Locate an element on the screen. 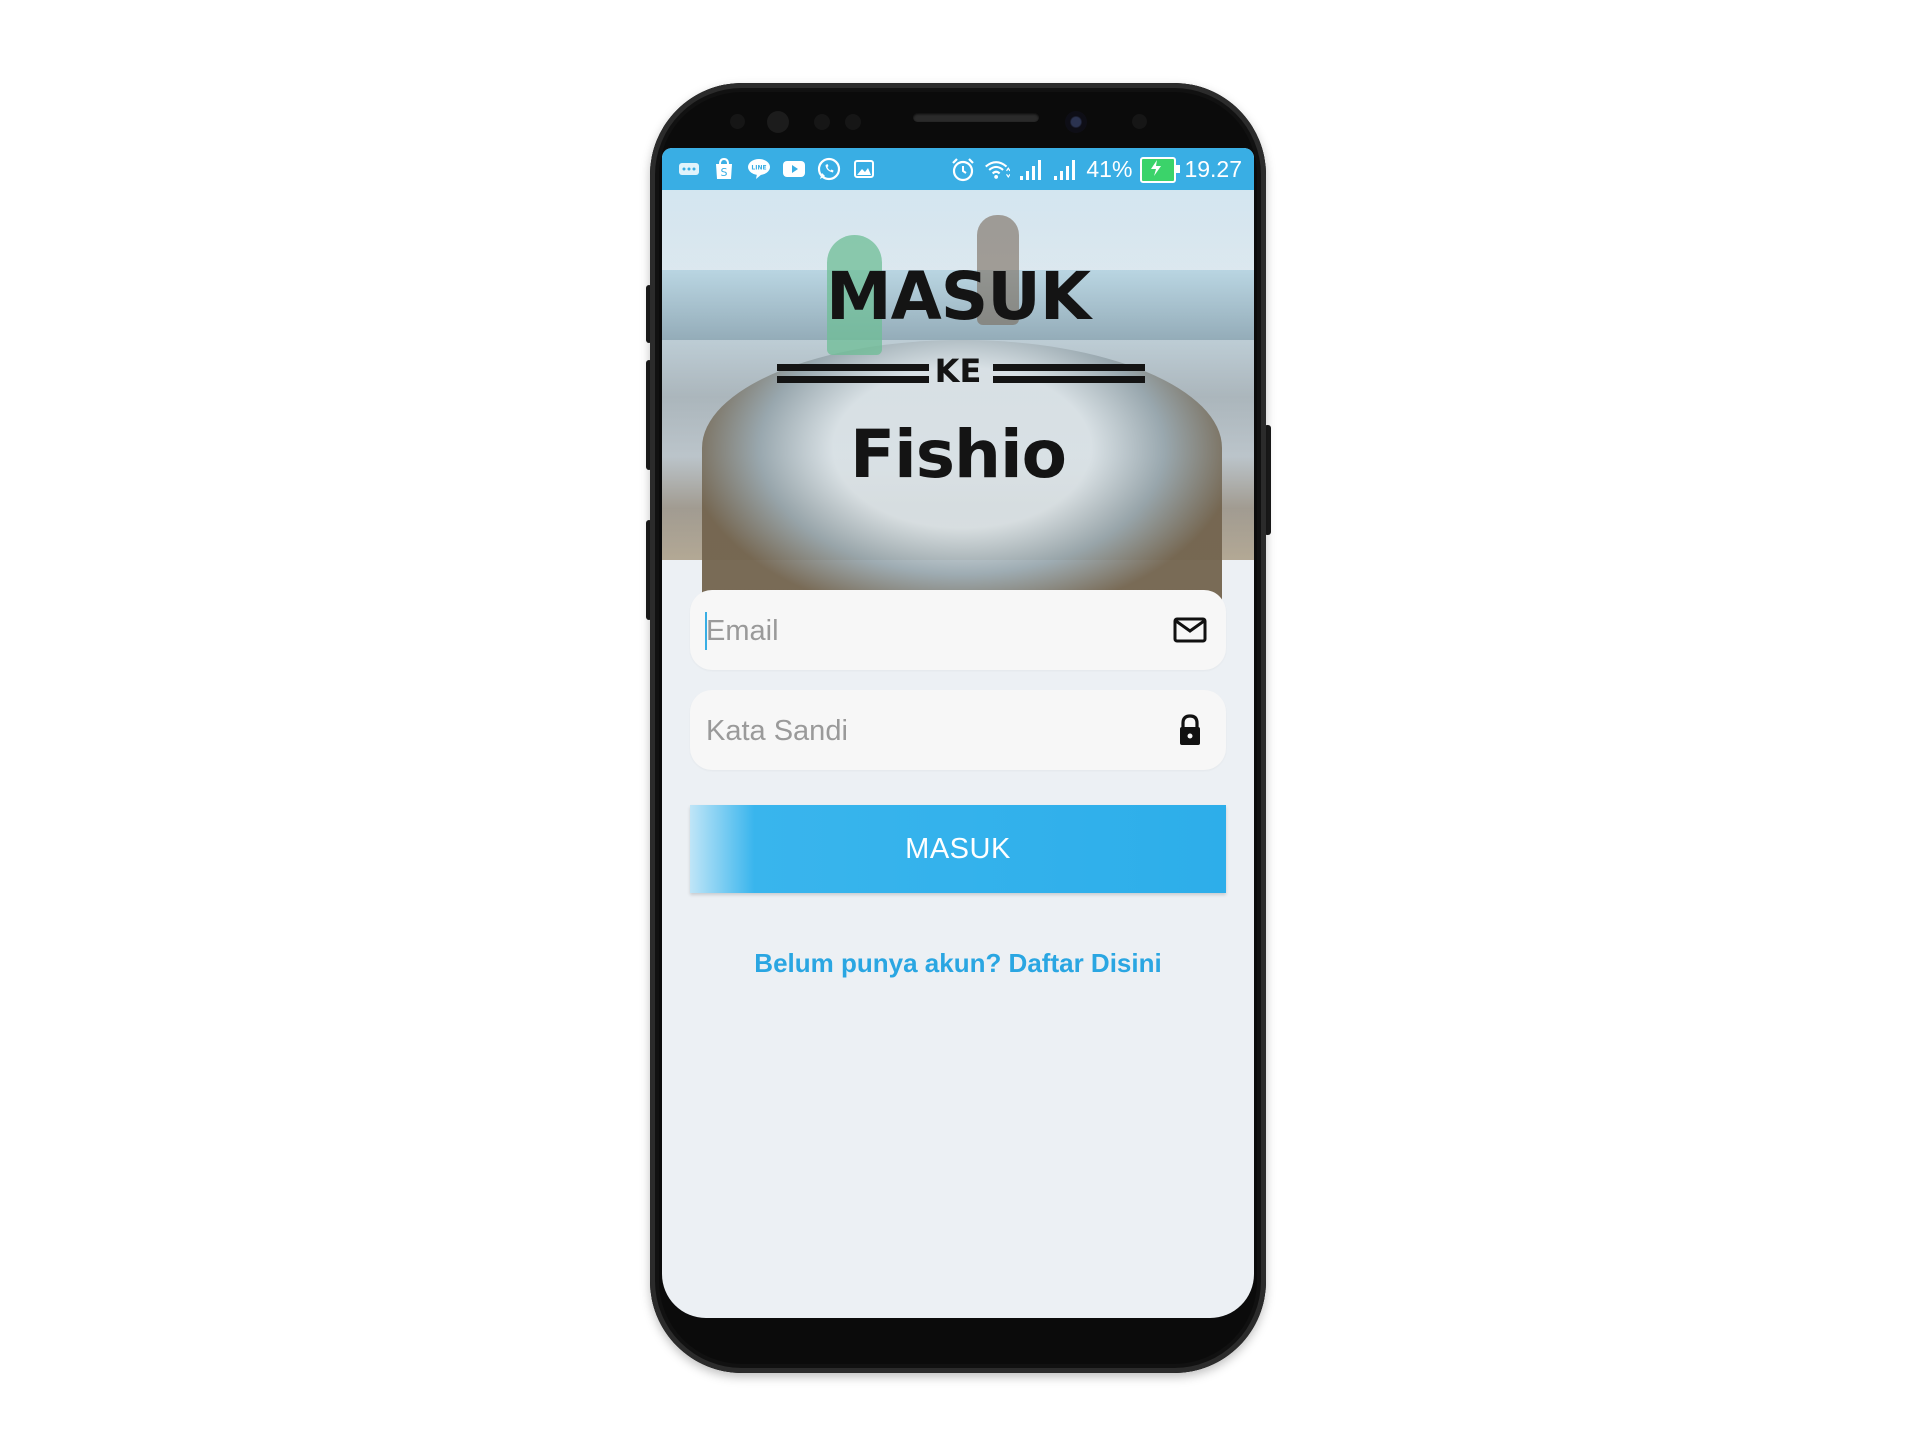 This screenshot has width=1920, height=1440. status-bar: S LINE 41% 19.27 is located at coordinates (958, 169).